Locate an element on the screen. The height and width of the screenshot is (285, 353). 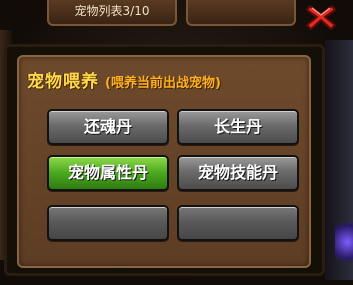
dialog-title: 宠物喂养 is located at coordinates (63, 82).